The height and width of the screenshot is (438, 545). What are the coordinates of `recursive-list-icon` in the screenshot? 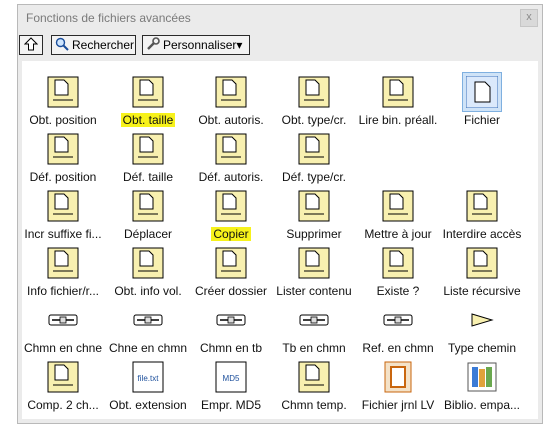 It's located at (482, 263).